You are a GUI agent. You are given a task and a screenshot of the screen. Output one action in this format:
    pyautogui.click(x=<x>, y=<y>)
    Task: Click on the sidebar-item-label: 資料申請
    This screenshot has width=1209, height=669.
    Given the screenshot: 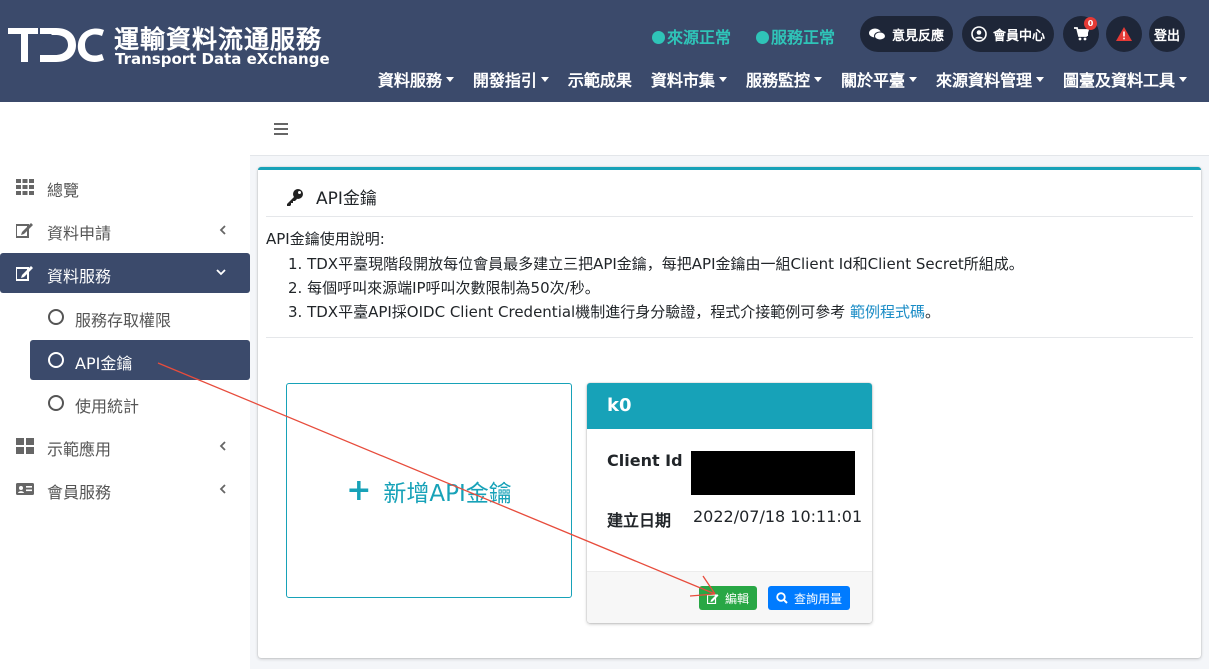 What is the action you would take?
    pyautogui.click(x=79, y=233)
    